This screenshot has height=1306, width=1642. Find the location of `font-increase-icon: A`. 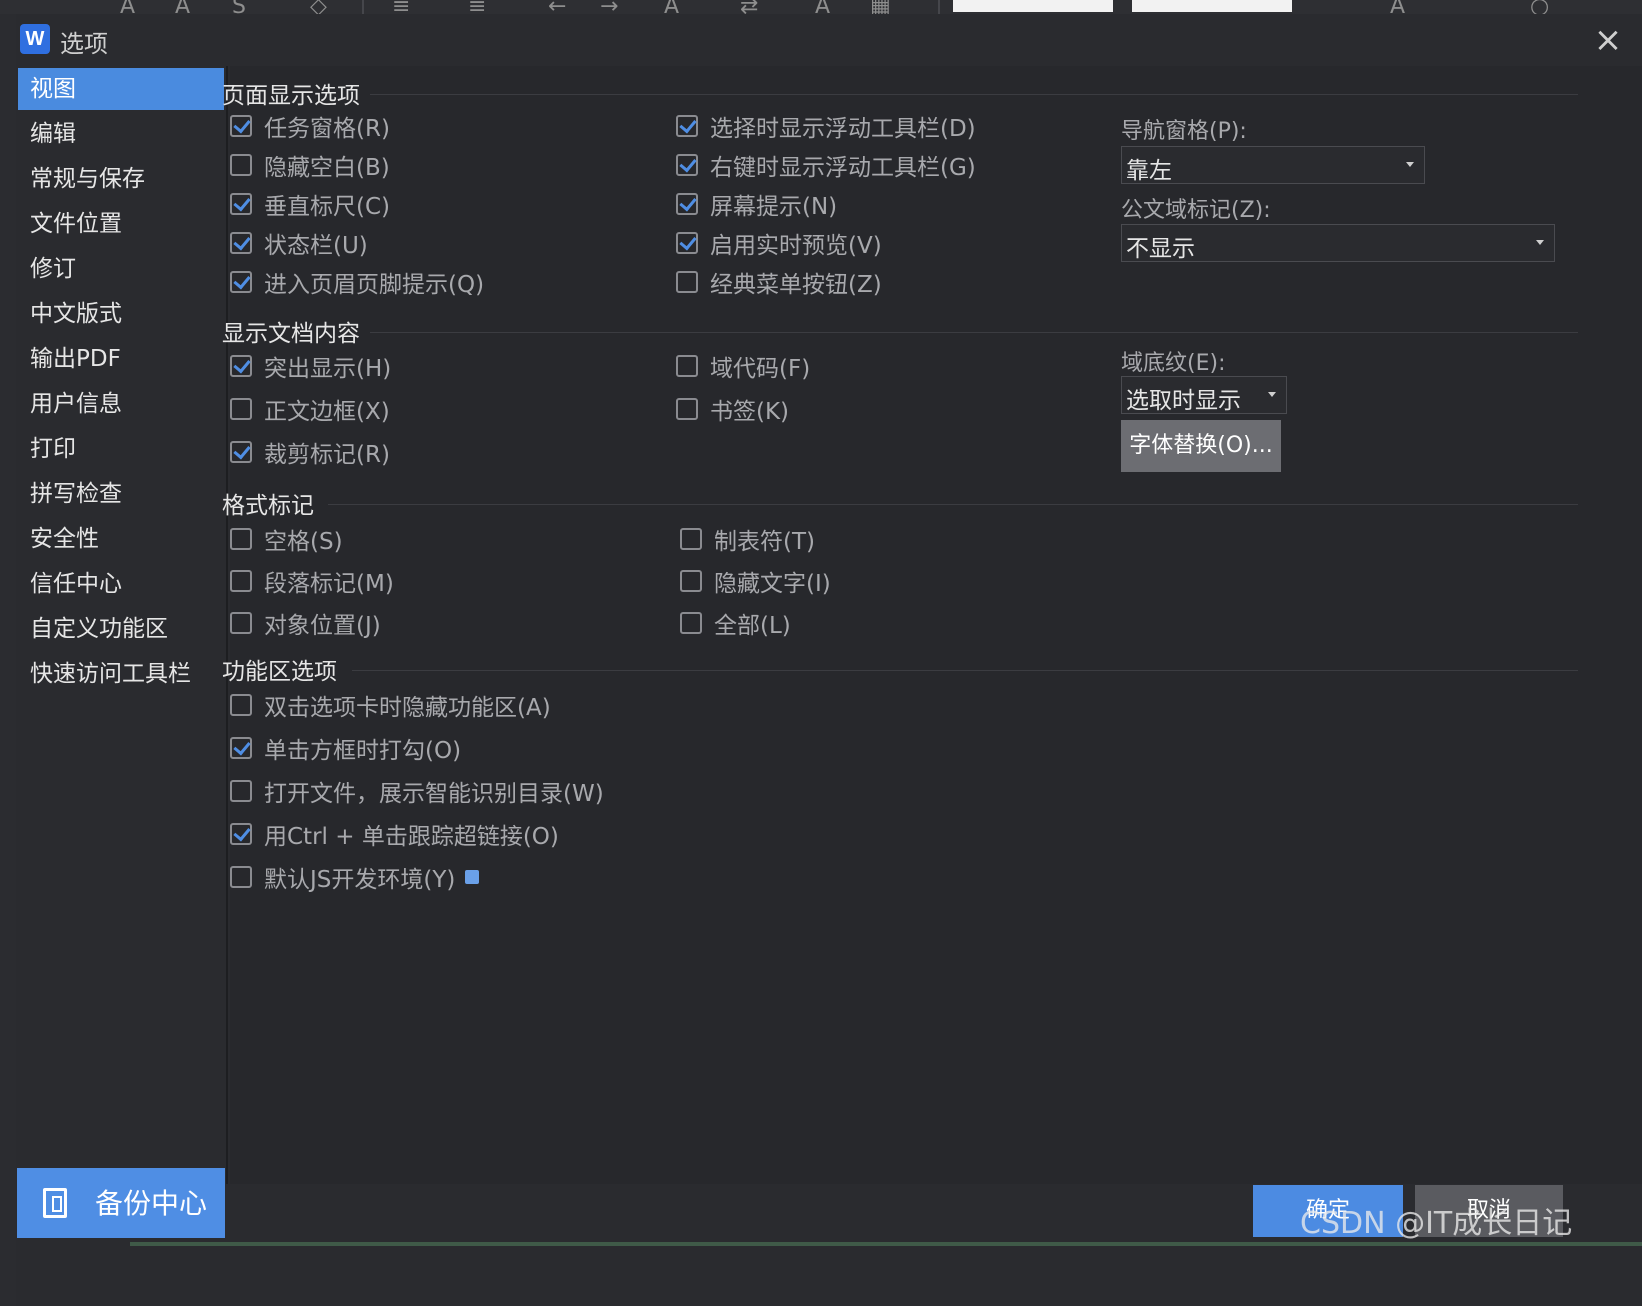

font-increase-icon: A is located at coordinates (127, 7).